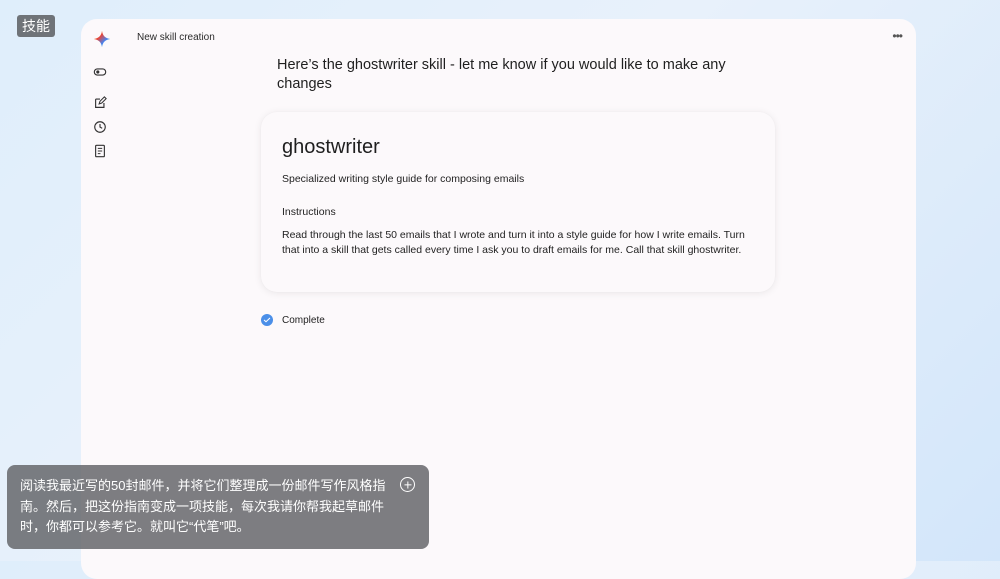 The width and height of the screenshot is (1000, 579). I want to click on instructions-label: Instructions, so click(309, 212).